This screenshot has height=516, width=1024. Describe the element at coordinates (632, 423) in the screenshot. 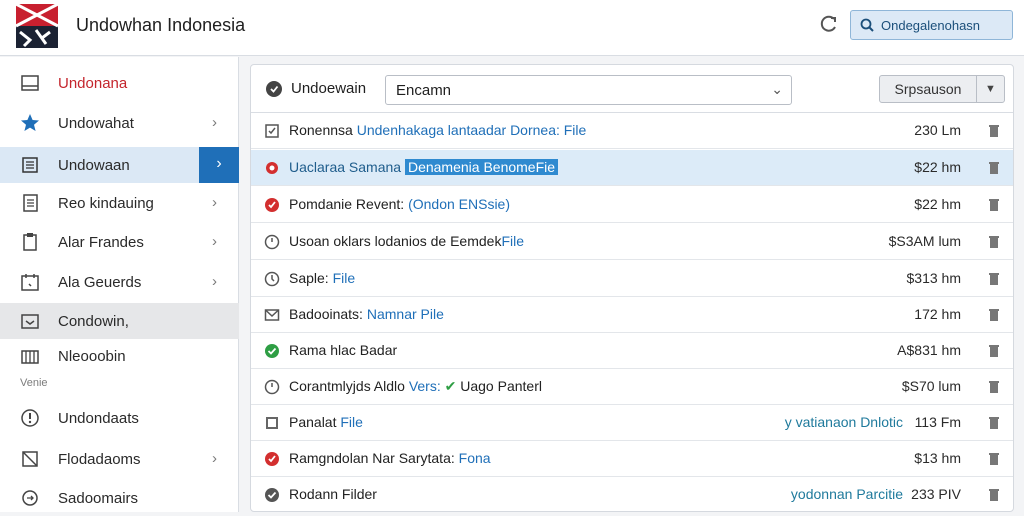

I see `list-item: Panalat File y vatianaon Dnlotic 113 Fm` at that location.